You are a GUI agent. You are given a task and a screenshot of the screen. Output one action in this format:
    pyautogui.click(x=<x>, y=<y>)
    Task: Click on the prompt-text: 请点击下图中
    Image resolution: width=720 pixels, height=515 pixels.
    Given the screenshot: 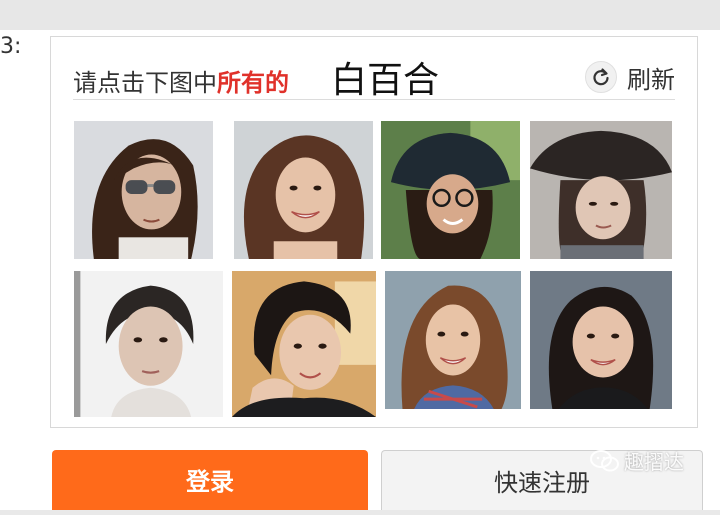 What is the action you would take?
    pyautogui.click(x=145, y=83)
    